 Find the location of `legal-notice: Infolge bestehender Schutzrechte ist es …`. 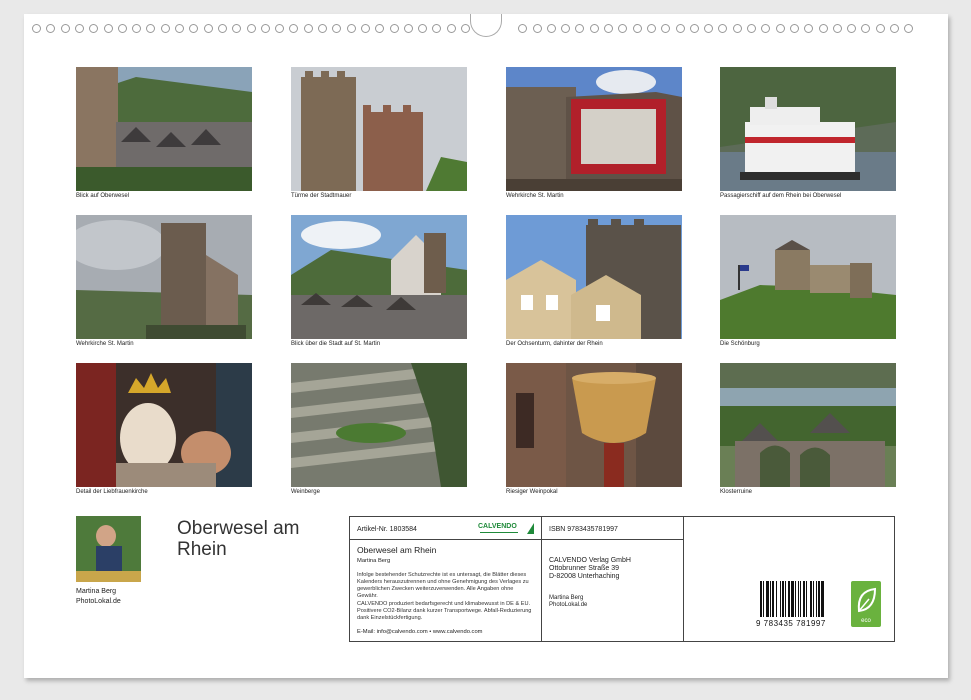

legal-notice: Infolge bestehender Schutzrechte ist es … is located at coordinates (443, 585).